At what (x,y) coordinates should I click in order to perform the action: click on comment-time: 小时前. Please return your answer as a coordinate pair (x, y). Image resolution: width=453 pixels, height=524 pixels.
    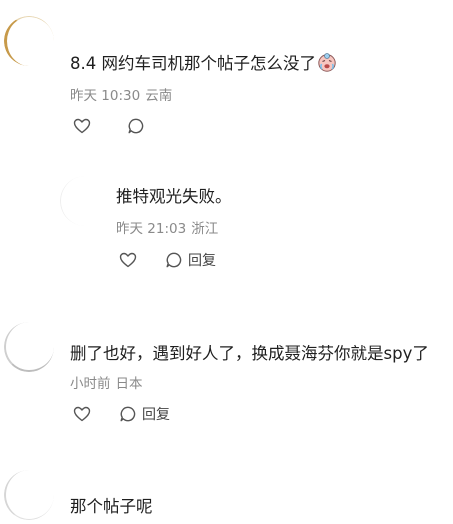
    Looking at the image, I should click on (90, 384).